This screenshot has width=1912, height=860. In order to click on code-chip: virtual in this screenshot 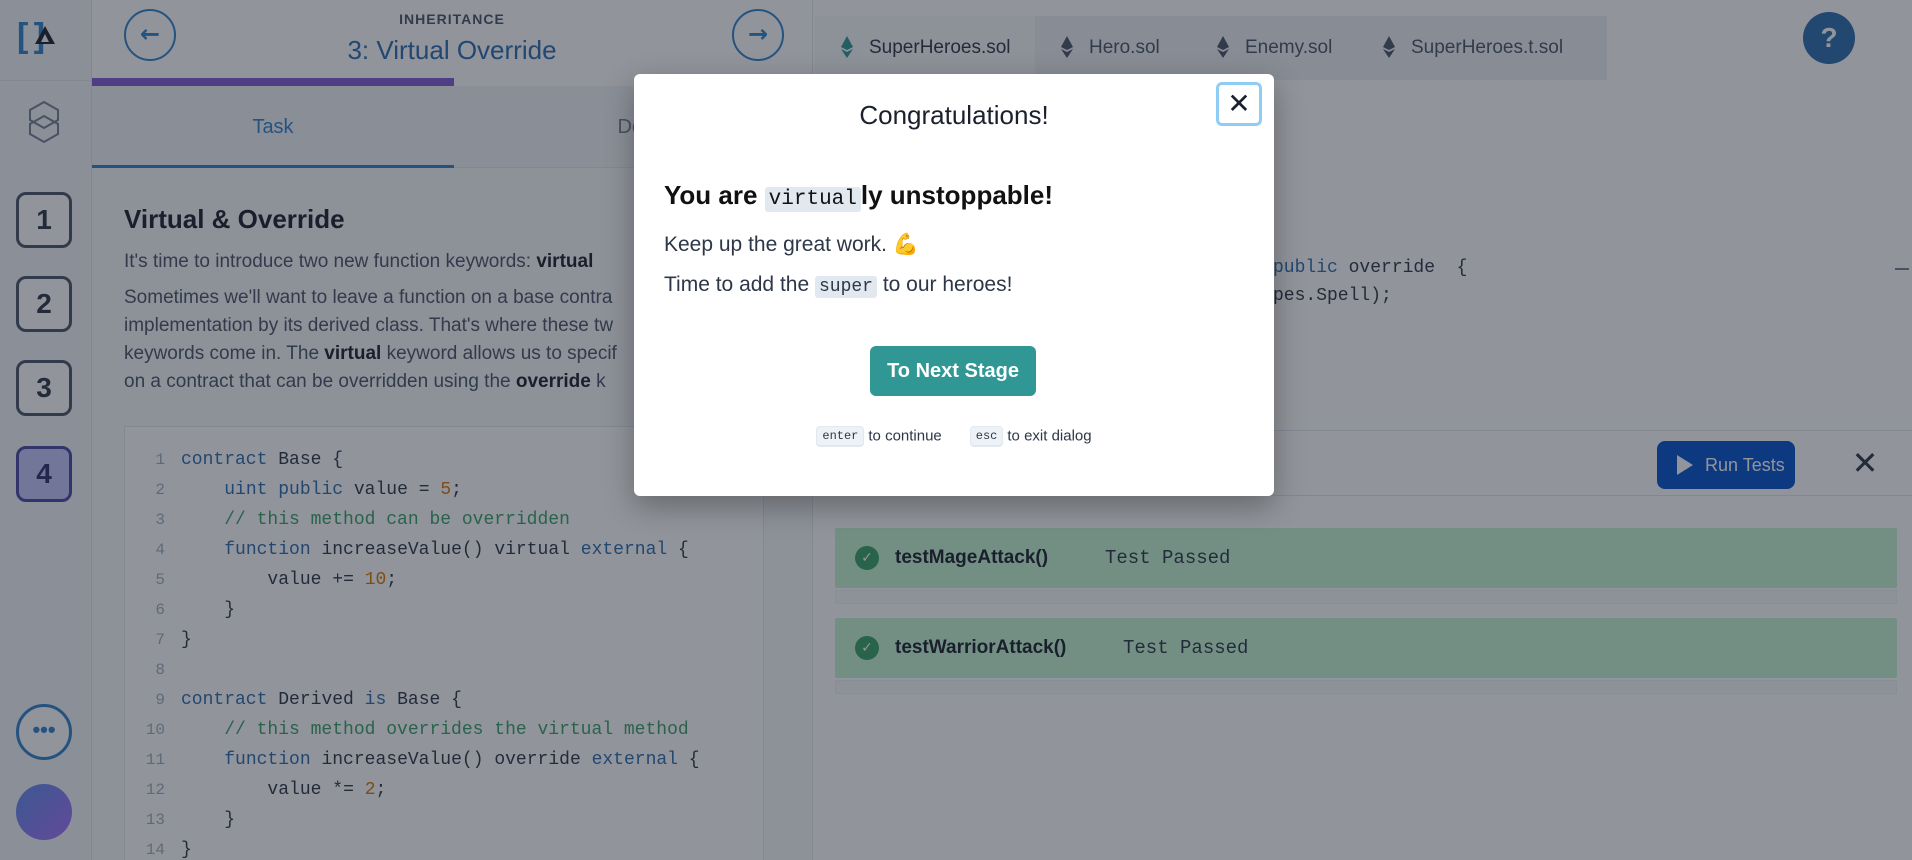, I will do `click(812, 199)`.